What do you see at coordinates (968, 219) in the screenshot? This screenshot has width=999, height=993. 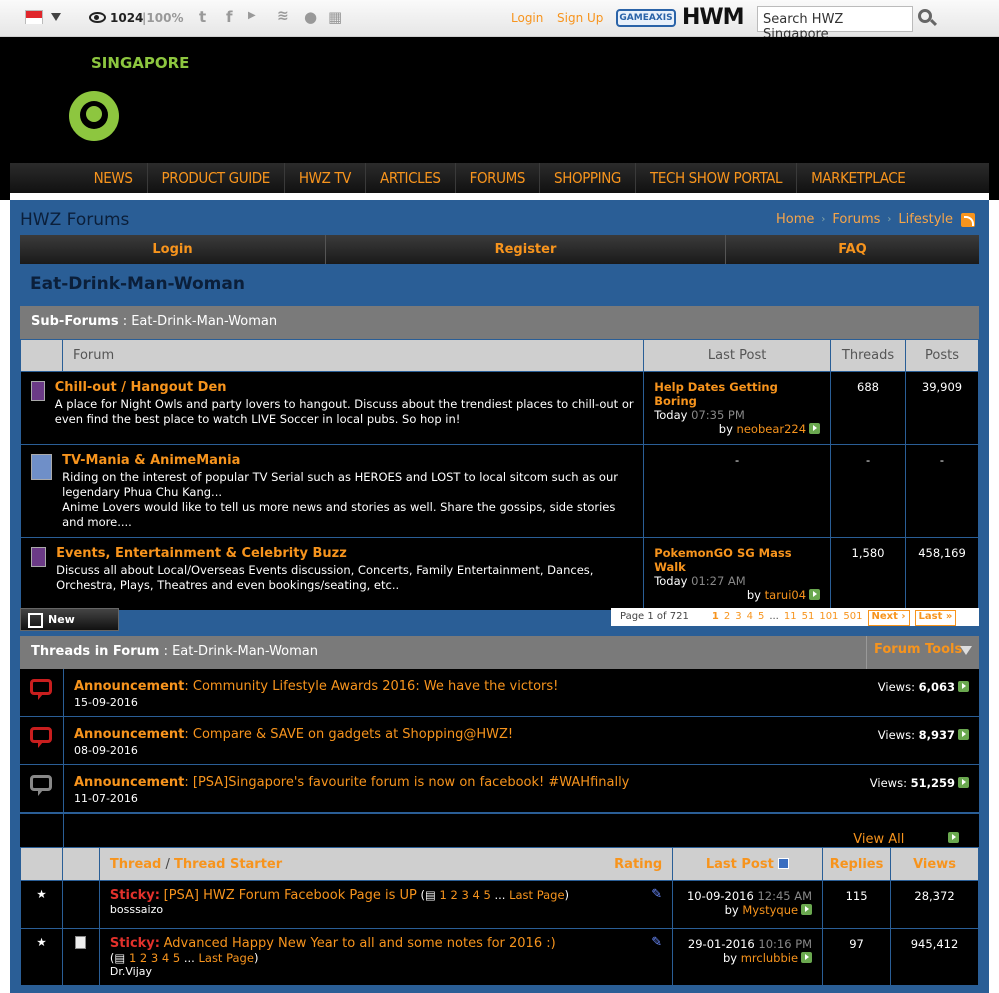 I see `rss-feed-icon` at bounding box center [968, 219].